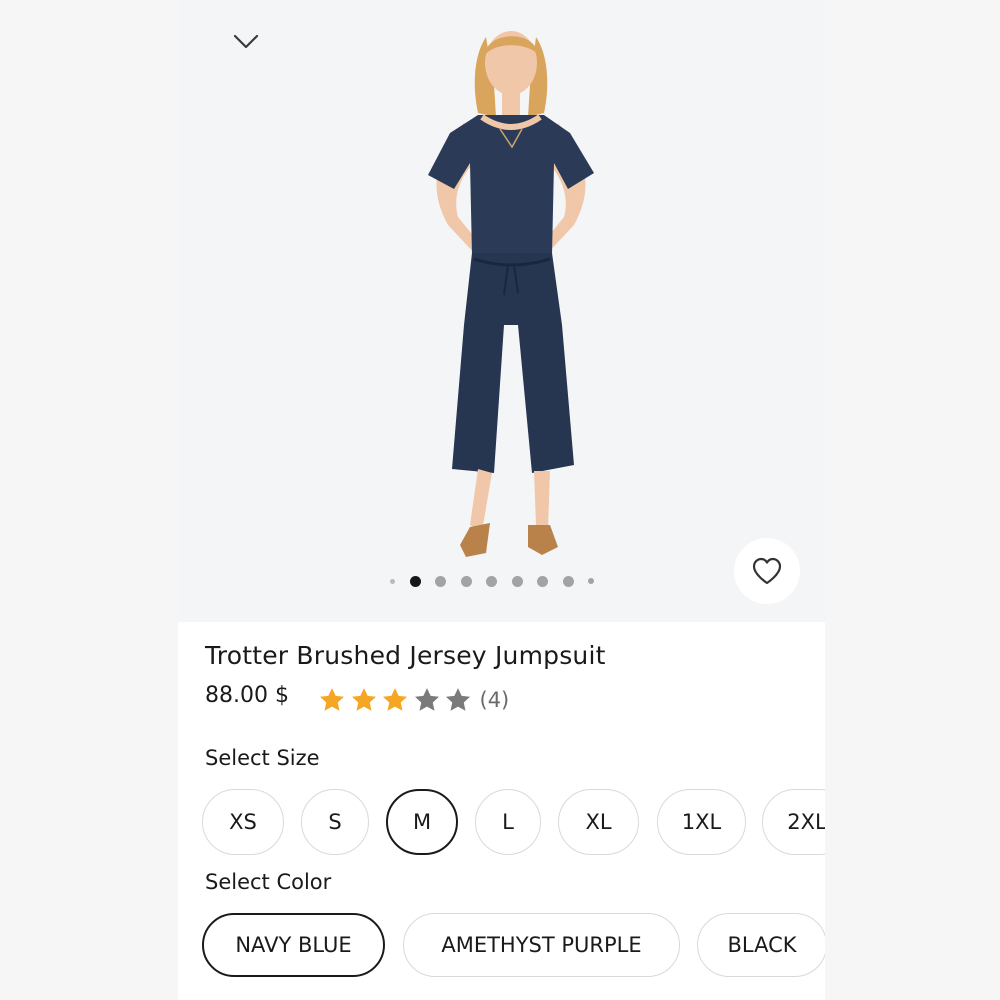 This screenshot has width=1000, height=1000. I want to click on size-option-l: L, so click(508, 822).